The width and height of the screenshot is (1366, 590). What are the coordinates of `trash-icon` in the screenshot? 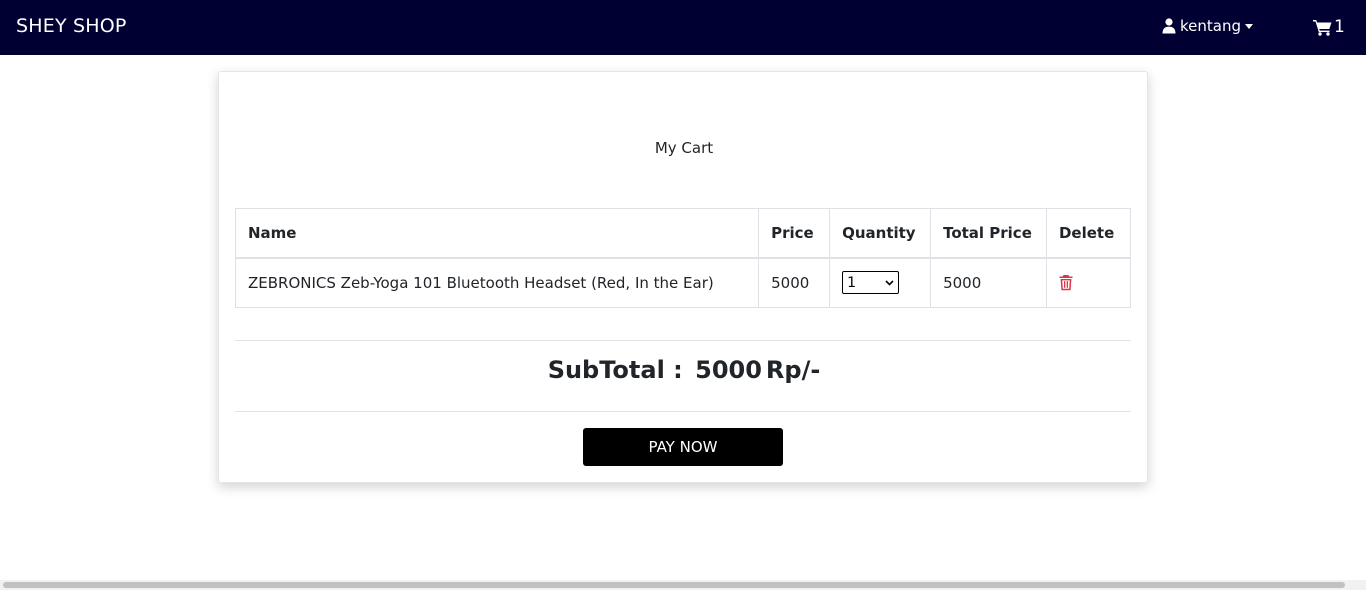 It's located at (1066, 282).